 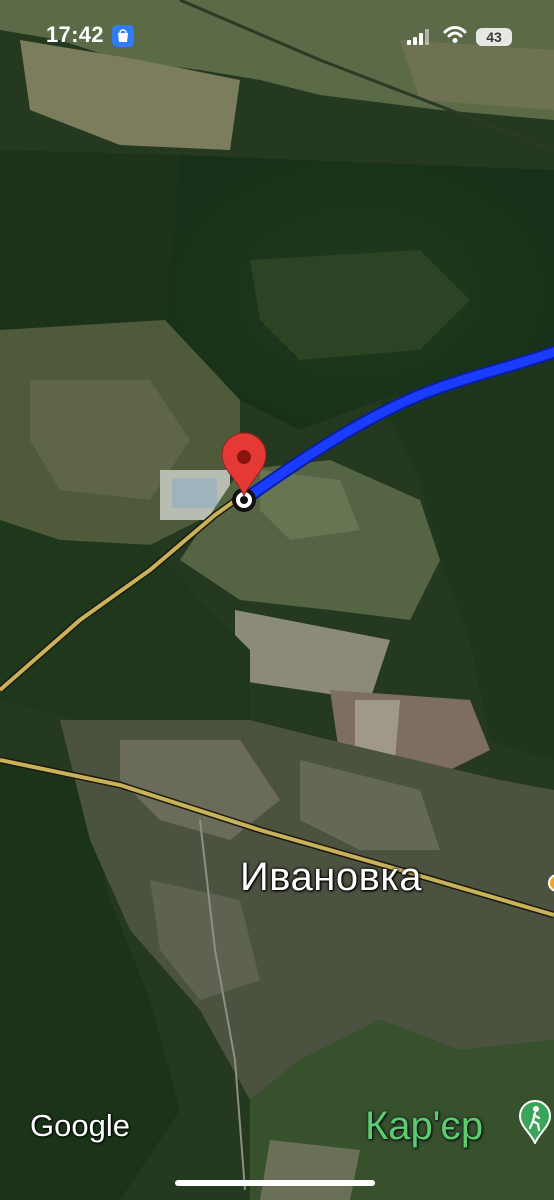 I want to click on status-bar: 17:42 43, so click(x=277, y=37).